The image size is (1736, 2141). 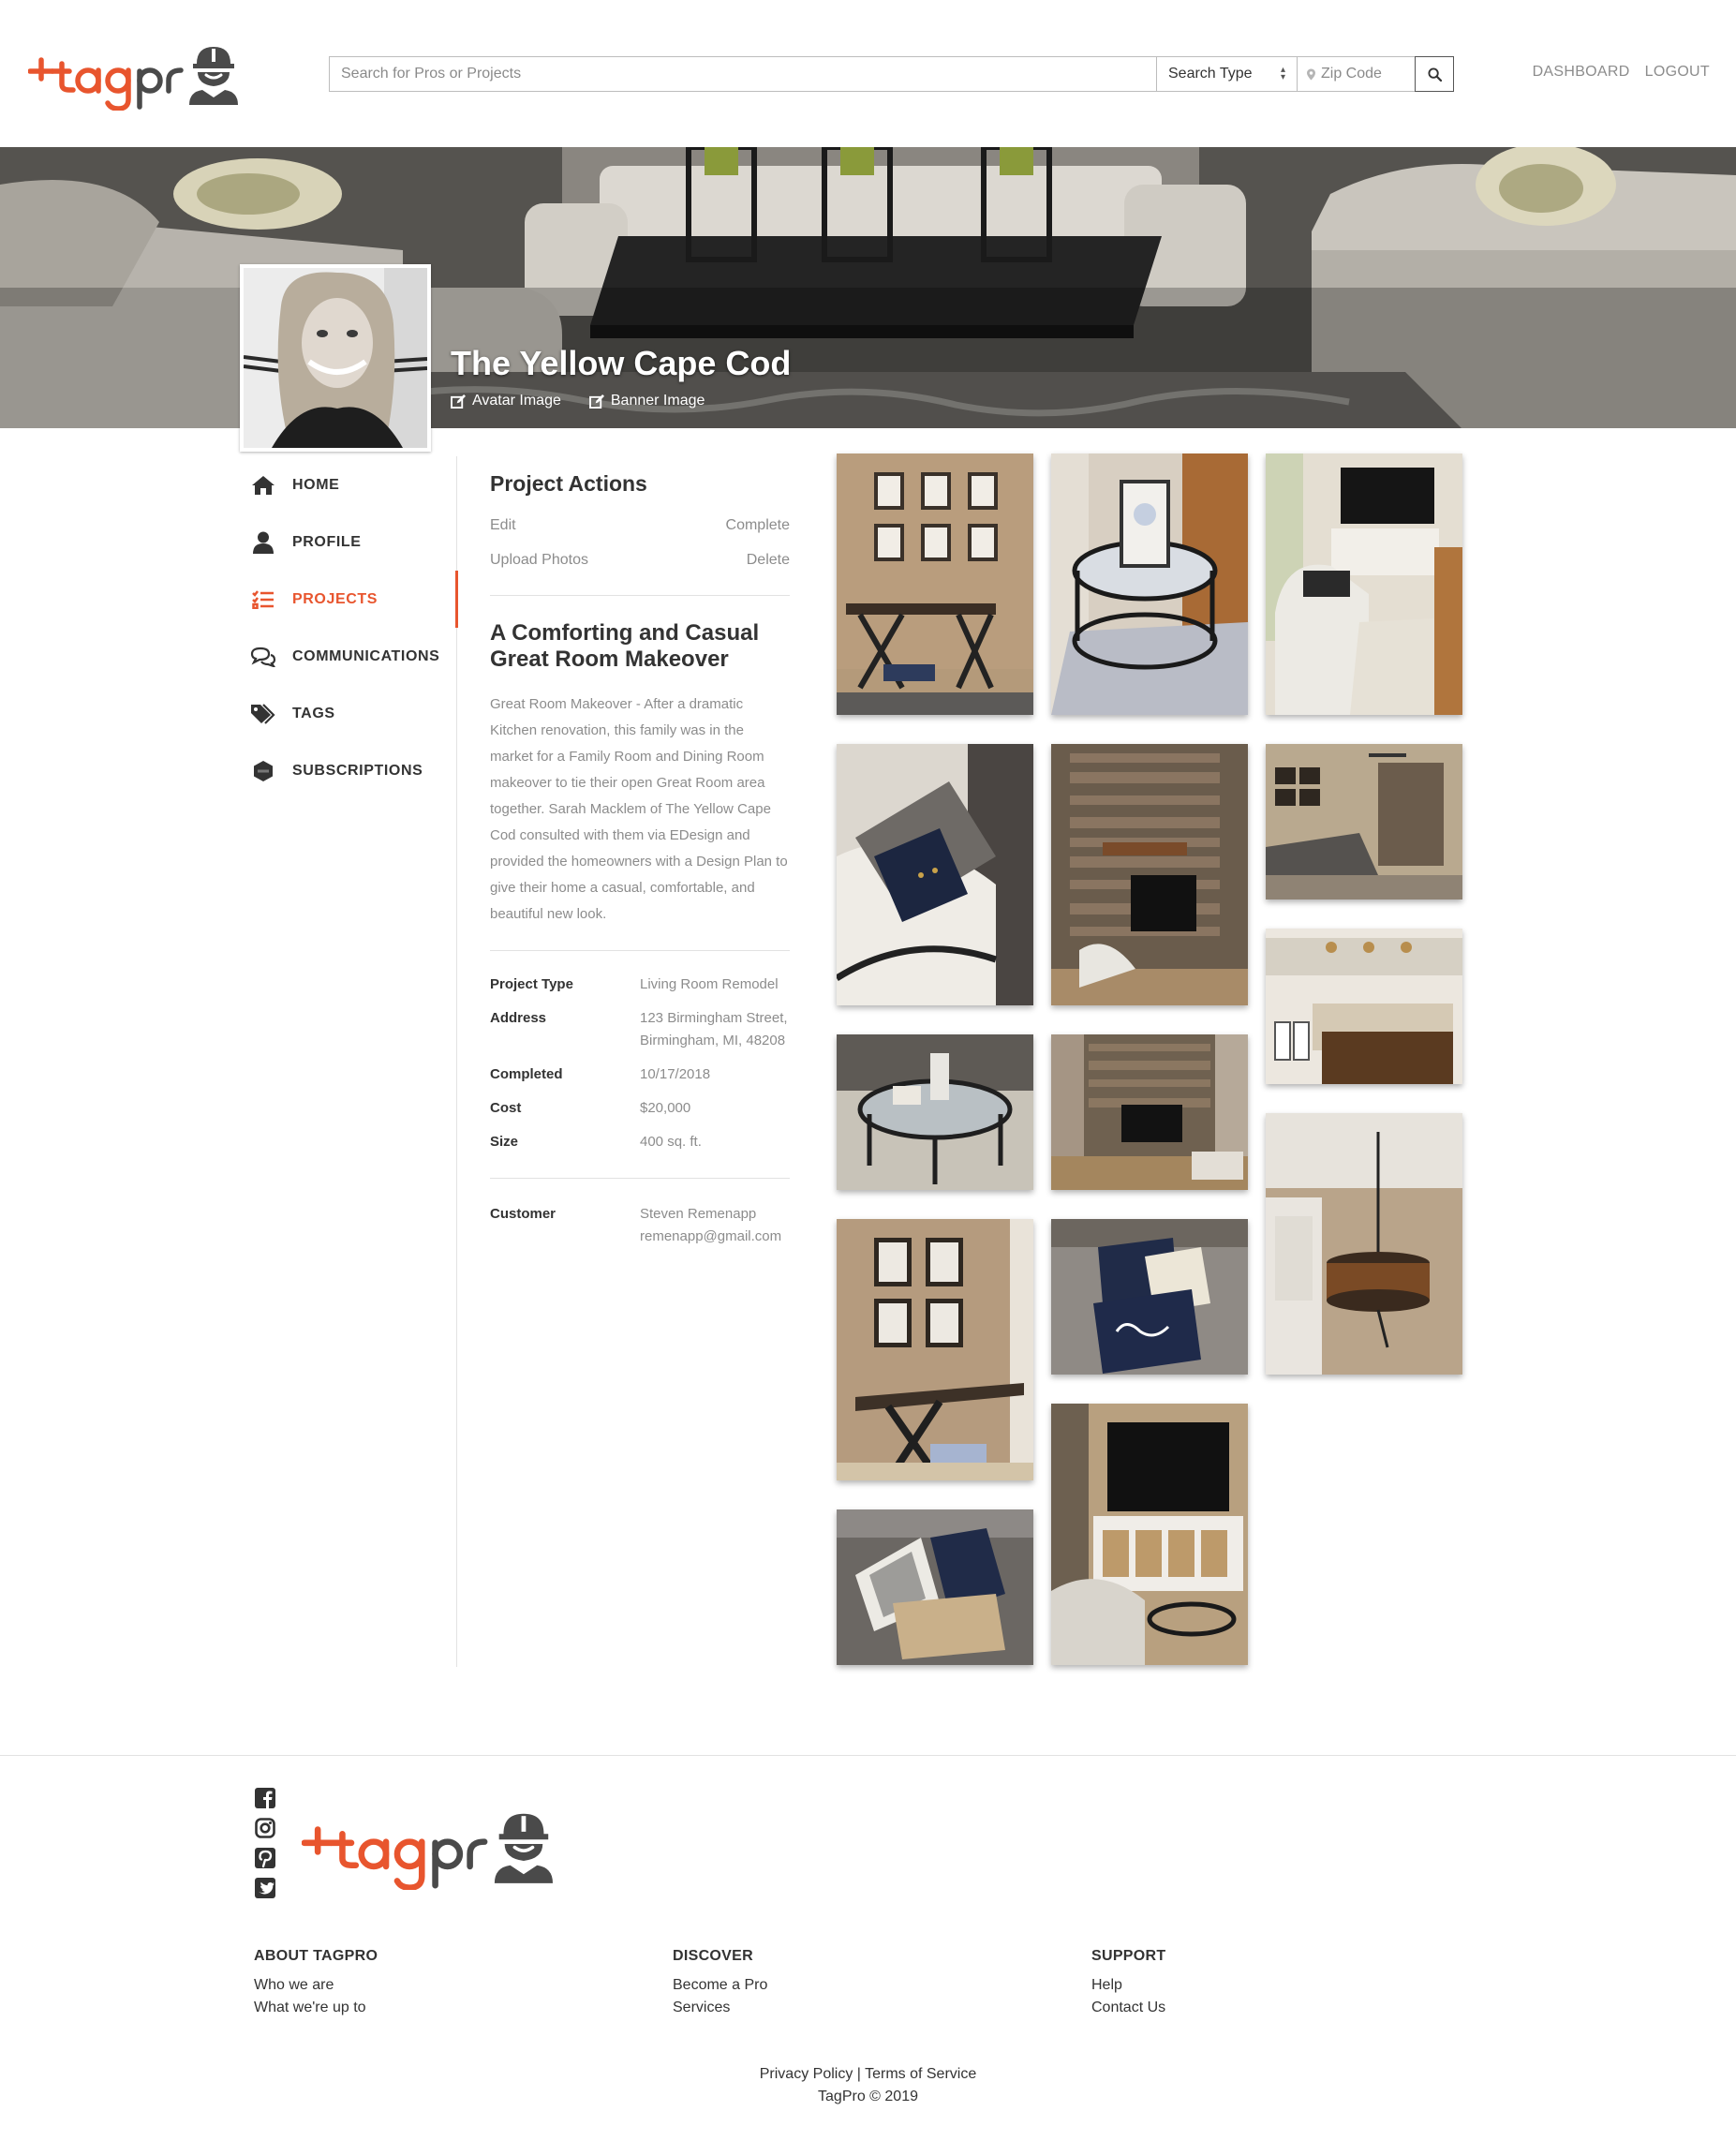 What do you see at coordinates (720, 2008) in the screenshot?
I see `services-link: Services` at bounding box center [720, 2008].